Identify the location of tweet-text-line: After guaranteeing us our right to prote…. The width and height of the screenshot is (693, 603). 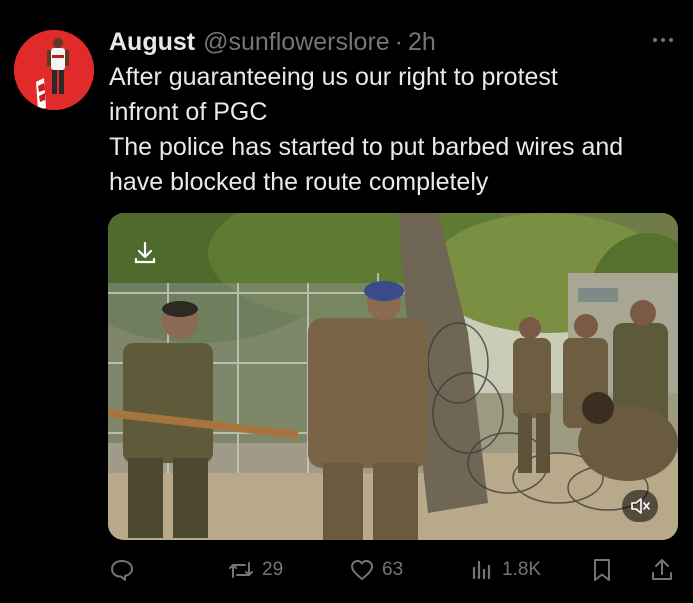
(333, 77).